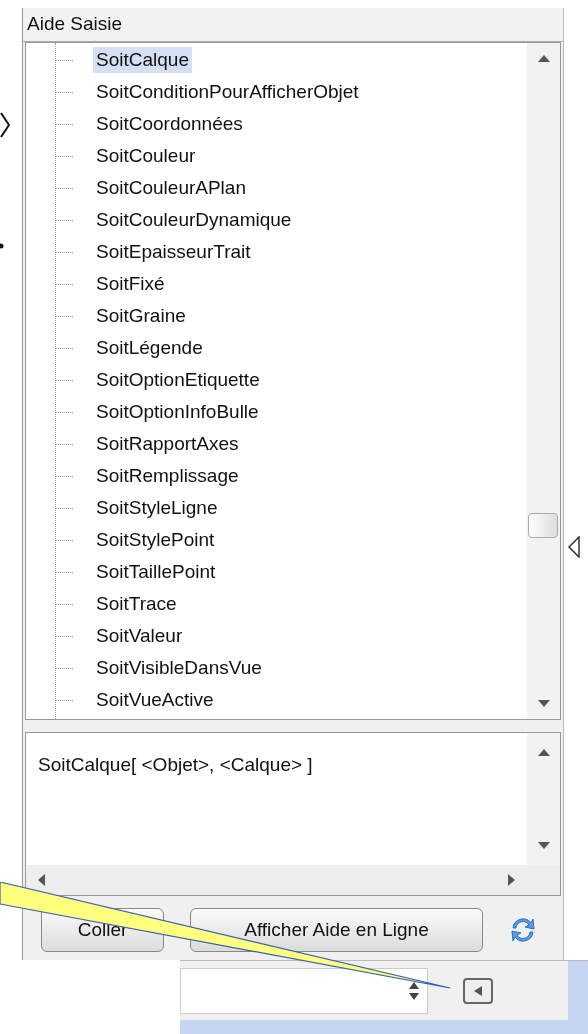 Image resolution: width=588 pixels, height=1034 pixels. Describe the element at coordinates (149, 348) in the screenshot. I see `command-item: SoitLégende` at that location.